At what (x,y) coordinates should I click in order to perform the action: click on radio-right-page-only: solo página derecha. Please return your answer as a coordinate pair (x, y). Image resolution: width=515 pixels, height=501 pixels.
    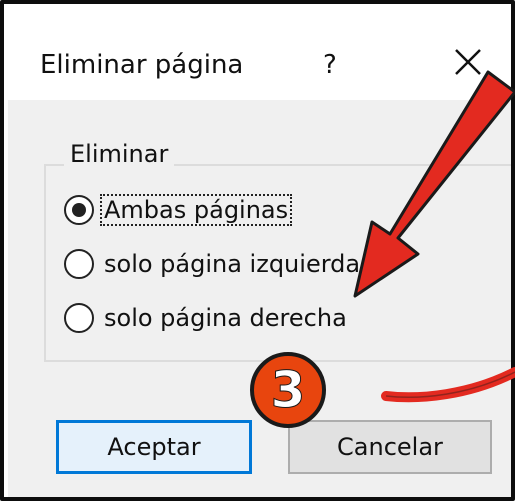
    Looking at the image, I should click on (206, 318).